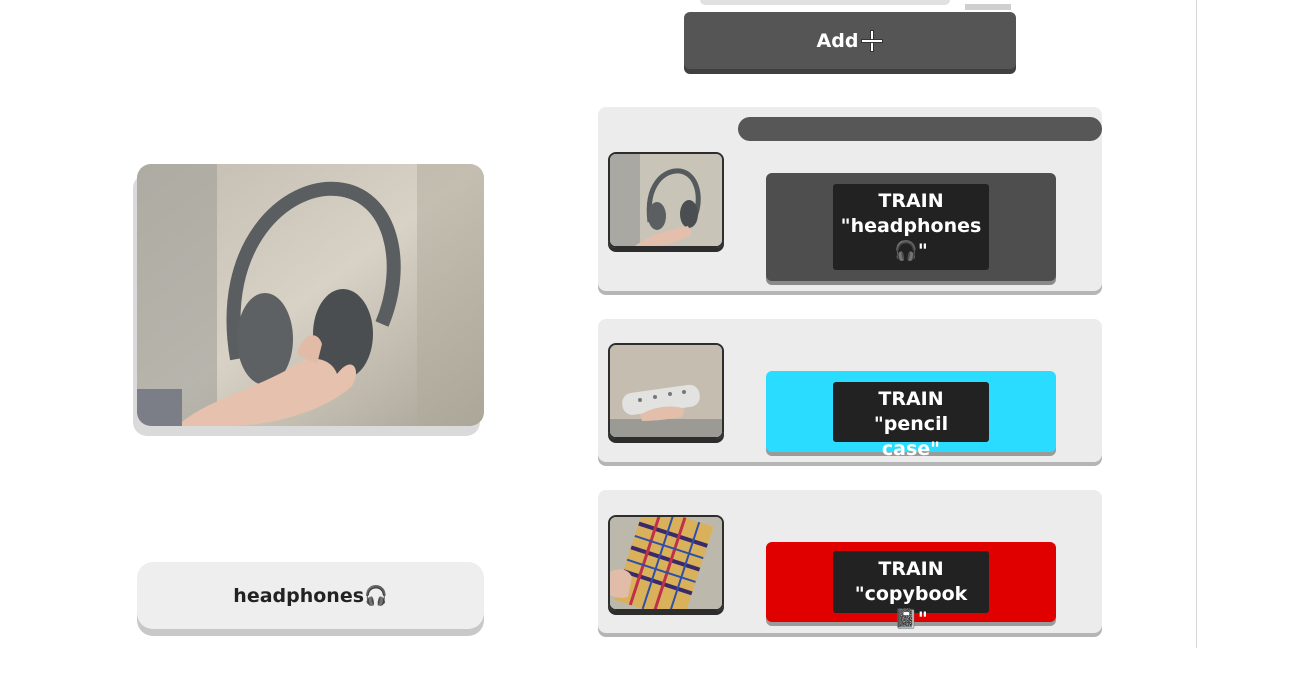 This screenshot has width=1301, height=683. I want to click on add-button-label: Add, so click(837, 40).